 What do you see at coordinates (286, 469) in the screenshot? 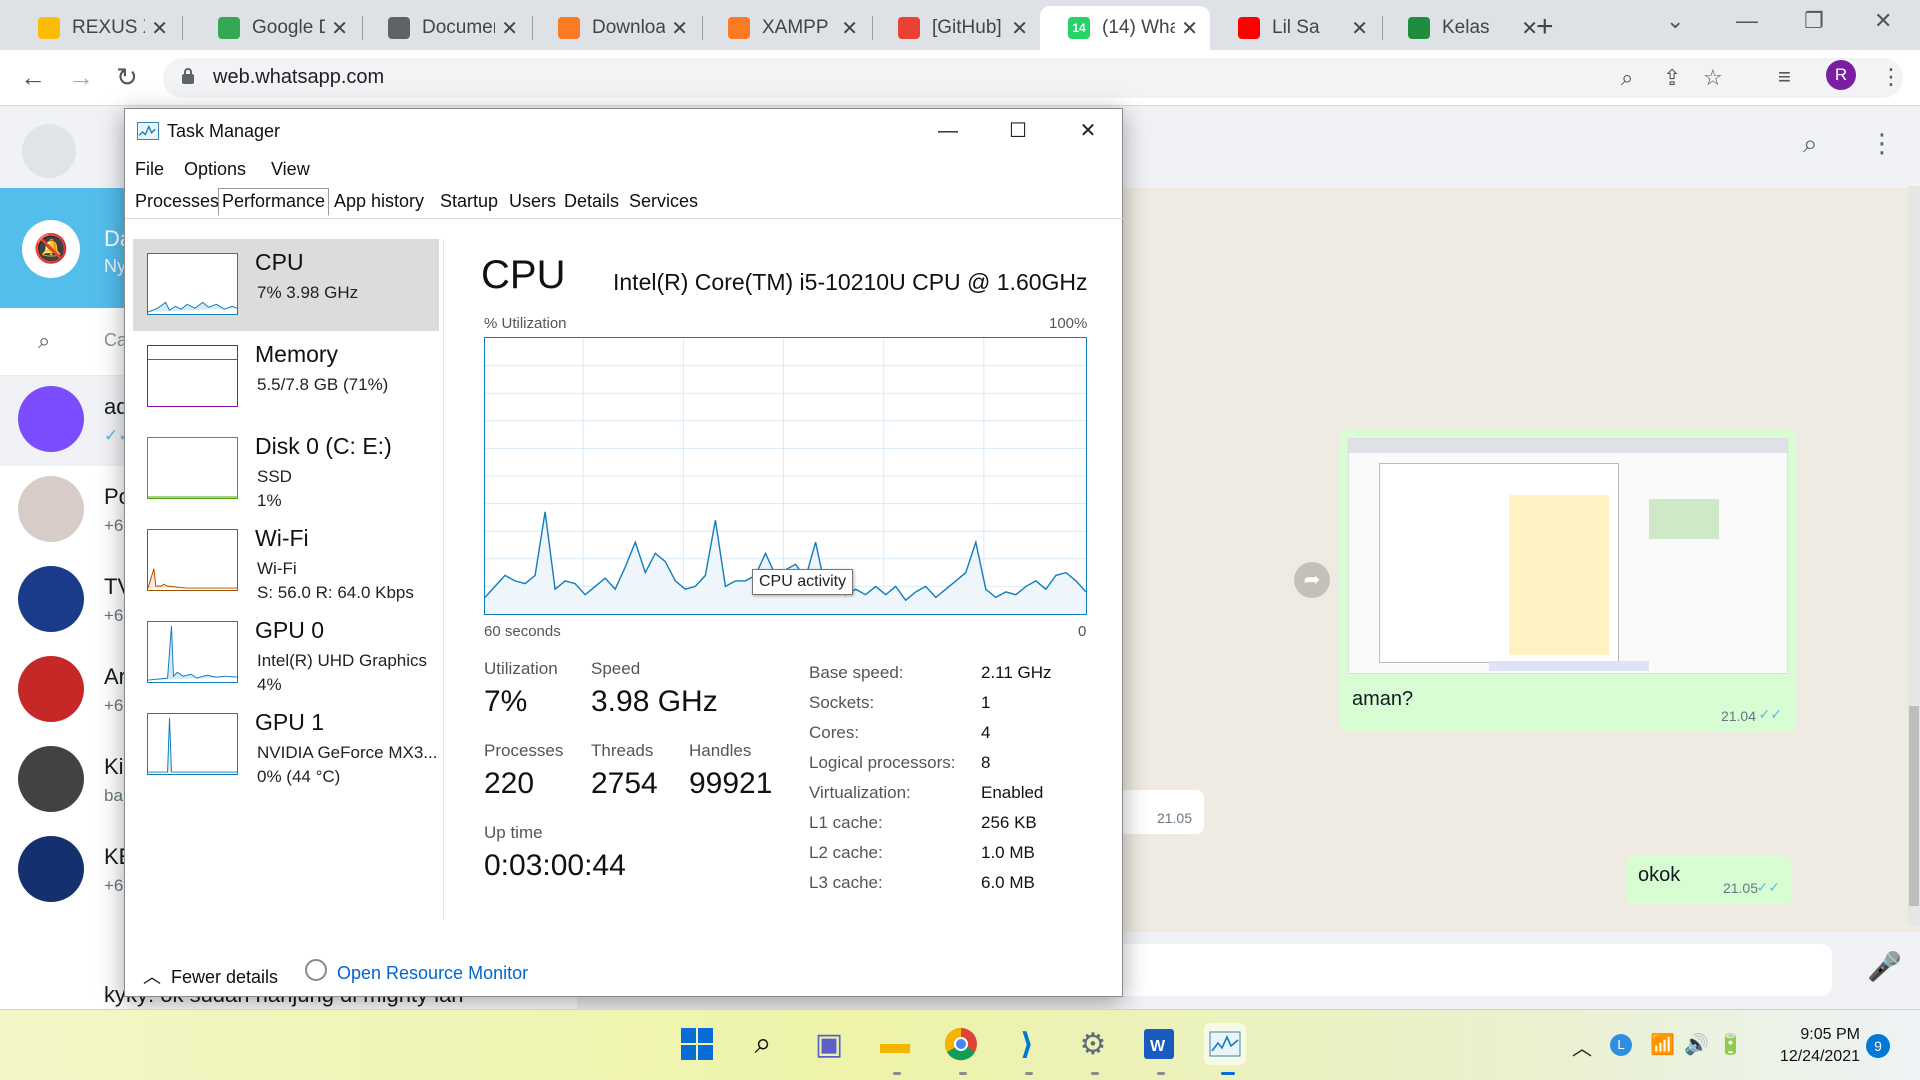
I see `resource-item-disk: Disk 0 (C: E:) SSD 1%` at bounding box center [286, 469].